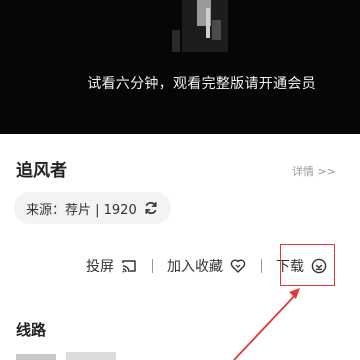 The width and height of the screenshot is (360, 360). I want to click on favorite-button: 加入收藏, so click(207, 266).